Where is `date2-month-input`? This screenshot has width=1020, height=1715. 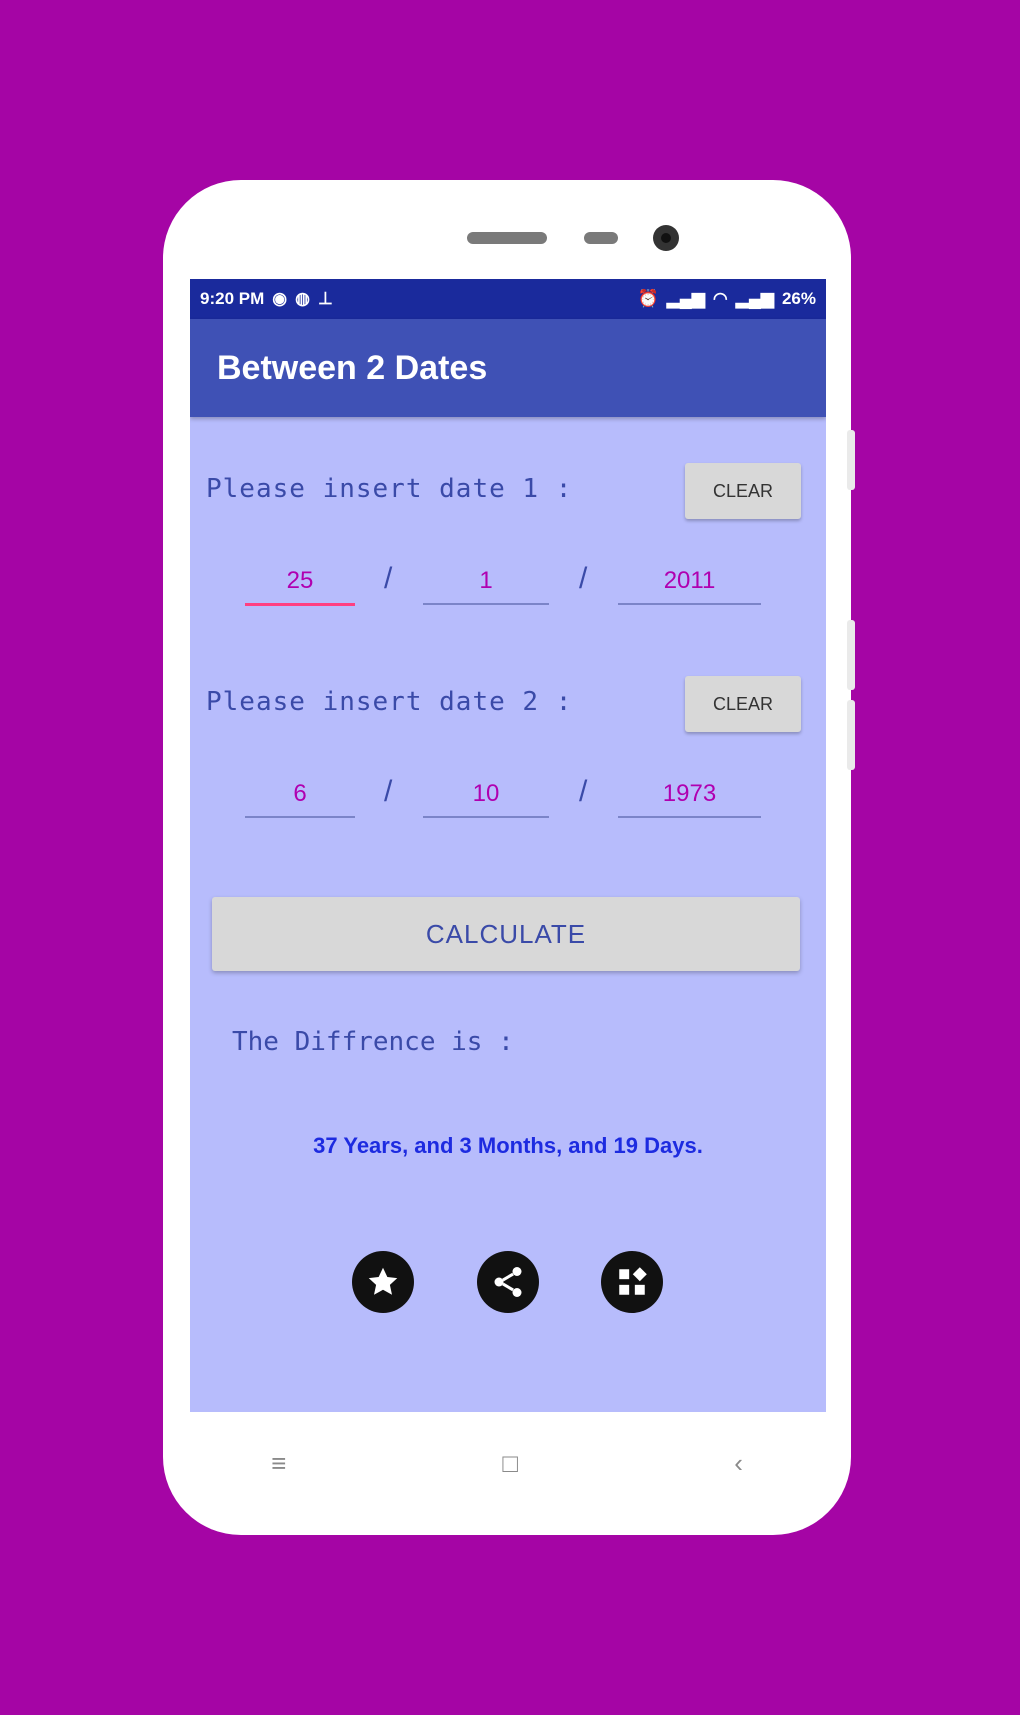 date2-month-input is located at coordinates (486, 795).